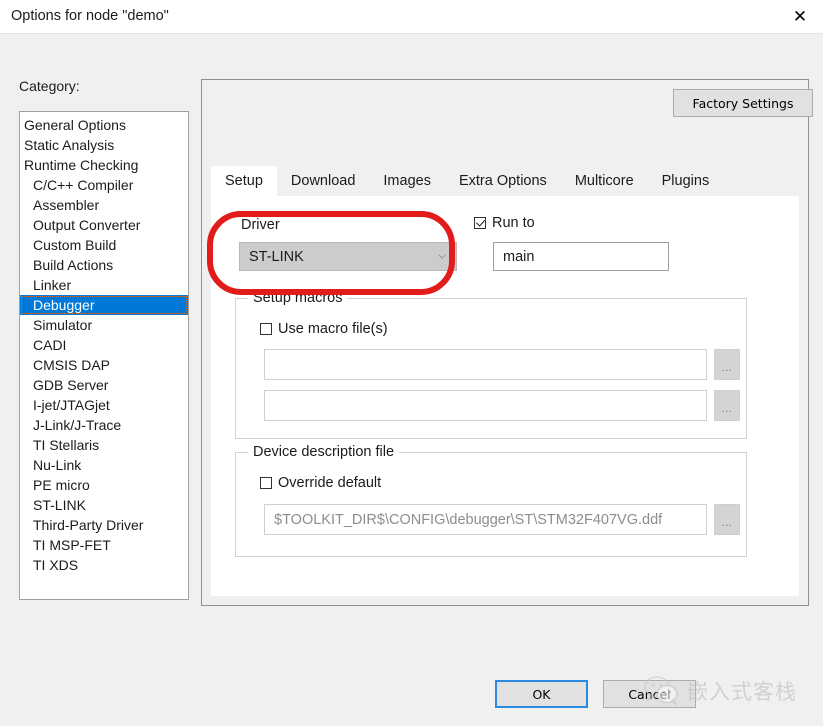  What do you see at coordinates (104, 465) in the screenshot?
I see `sidebar-item-nu-link: Nu-Link` at bounding box center [104, 465].